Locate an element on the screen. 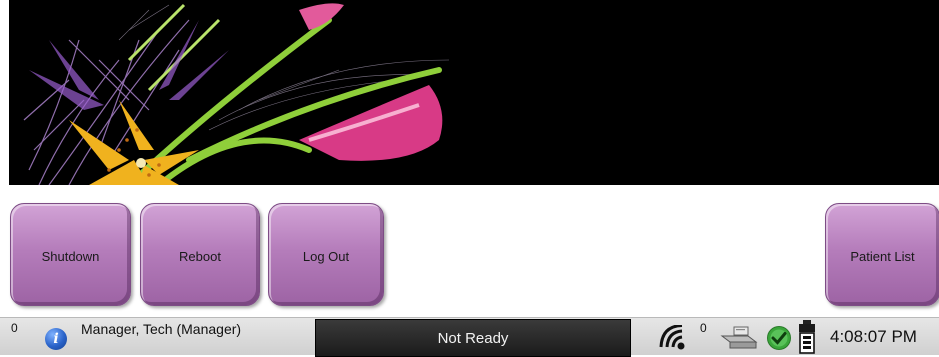 Image resolution: width=939 pixels, height=357 pixels. log-out-button: Log Out is located at coordinates (326, 254).